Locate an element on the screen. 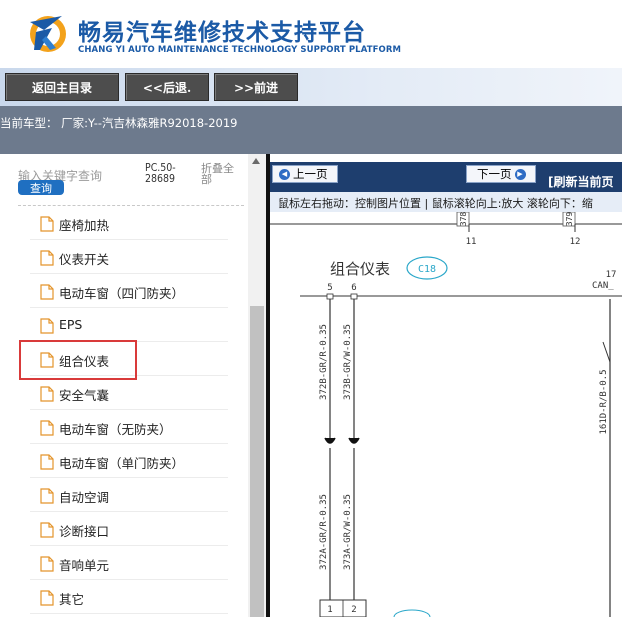 Image resolution: width=622 pixels, height=617 pixels. next-page-label: 下一页 is located at coordinates (494, 174).